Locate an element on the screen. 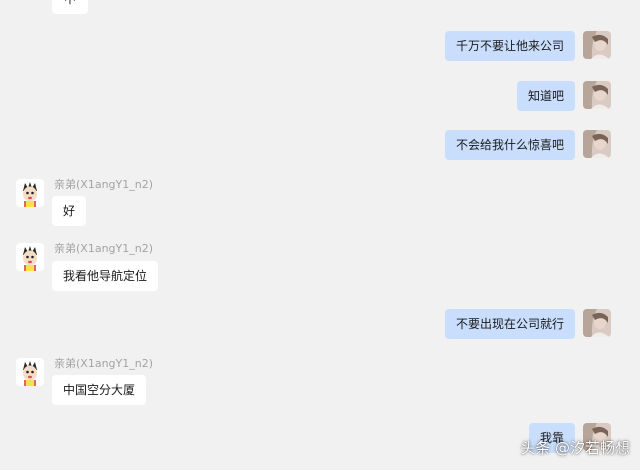 This screenshot has width=640, height=470. message-bubble-incoming: 我看他导航定位 is located at coordinates (105, 276).